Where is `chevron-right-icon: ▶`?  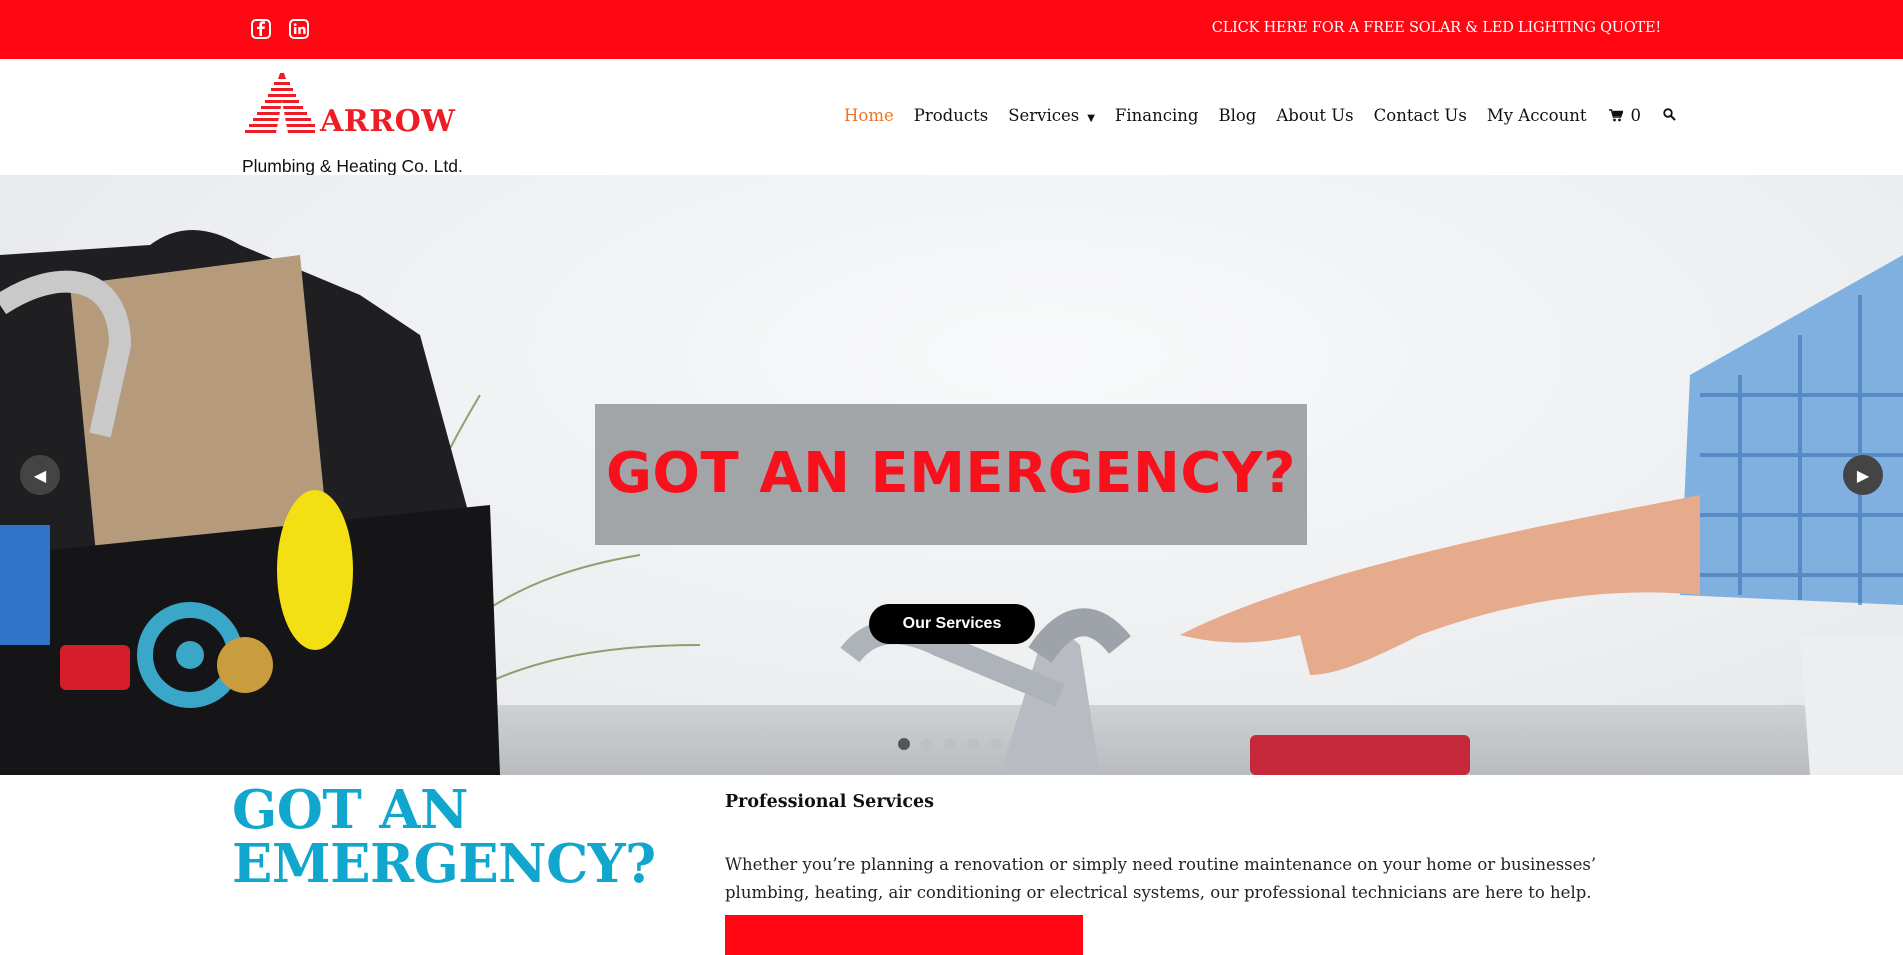 chevron-right-icon: ▶ is located at coordinates (1863, 475).